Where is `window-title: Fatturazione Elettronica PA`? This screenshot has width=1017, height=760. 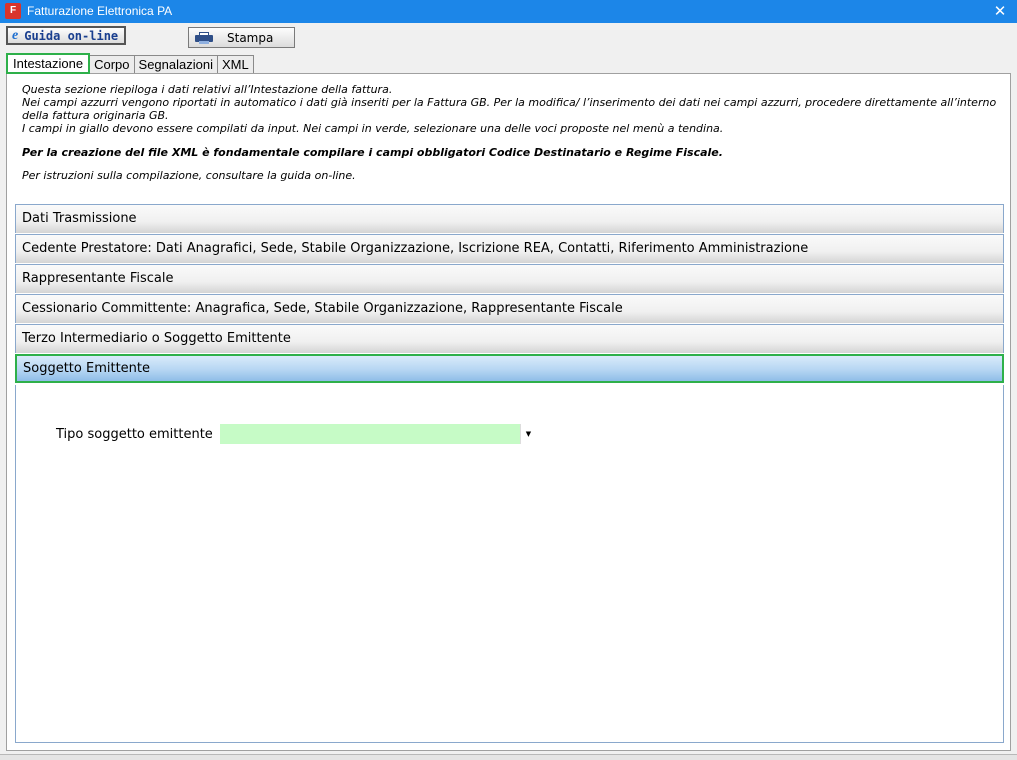
window-title: Fatturazione Elettronica PA is located at coordinates (100, 11).